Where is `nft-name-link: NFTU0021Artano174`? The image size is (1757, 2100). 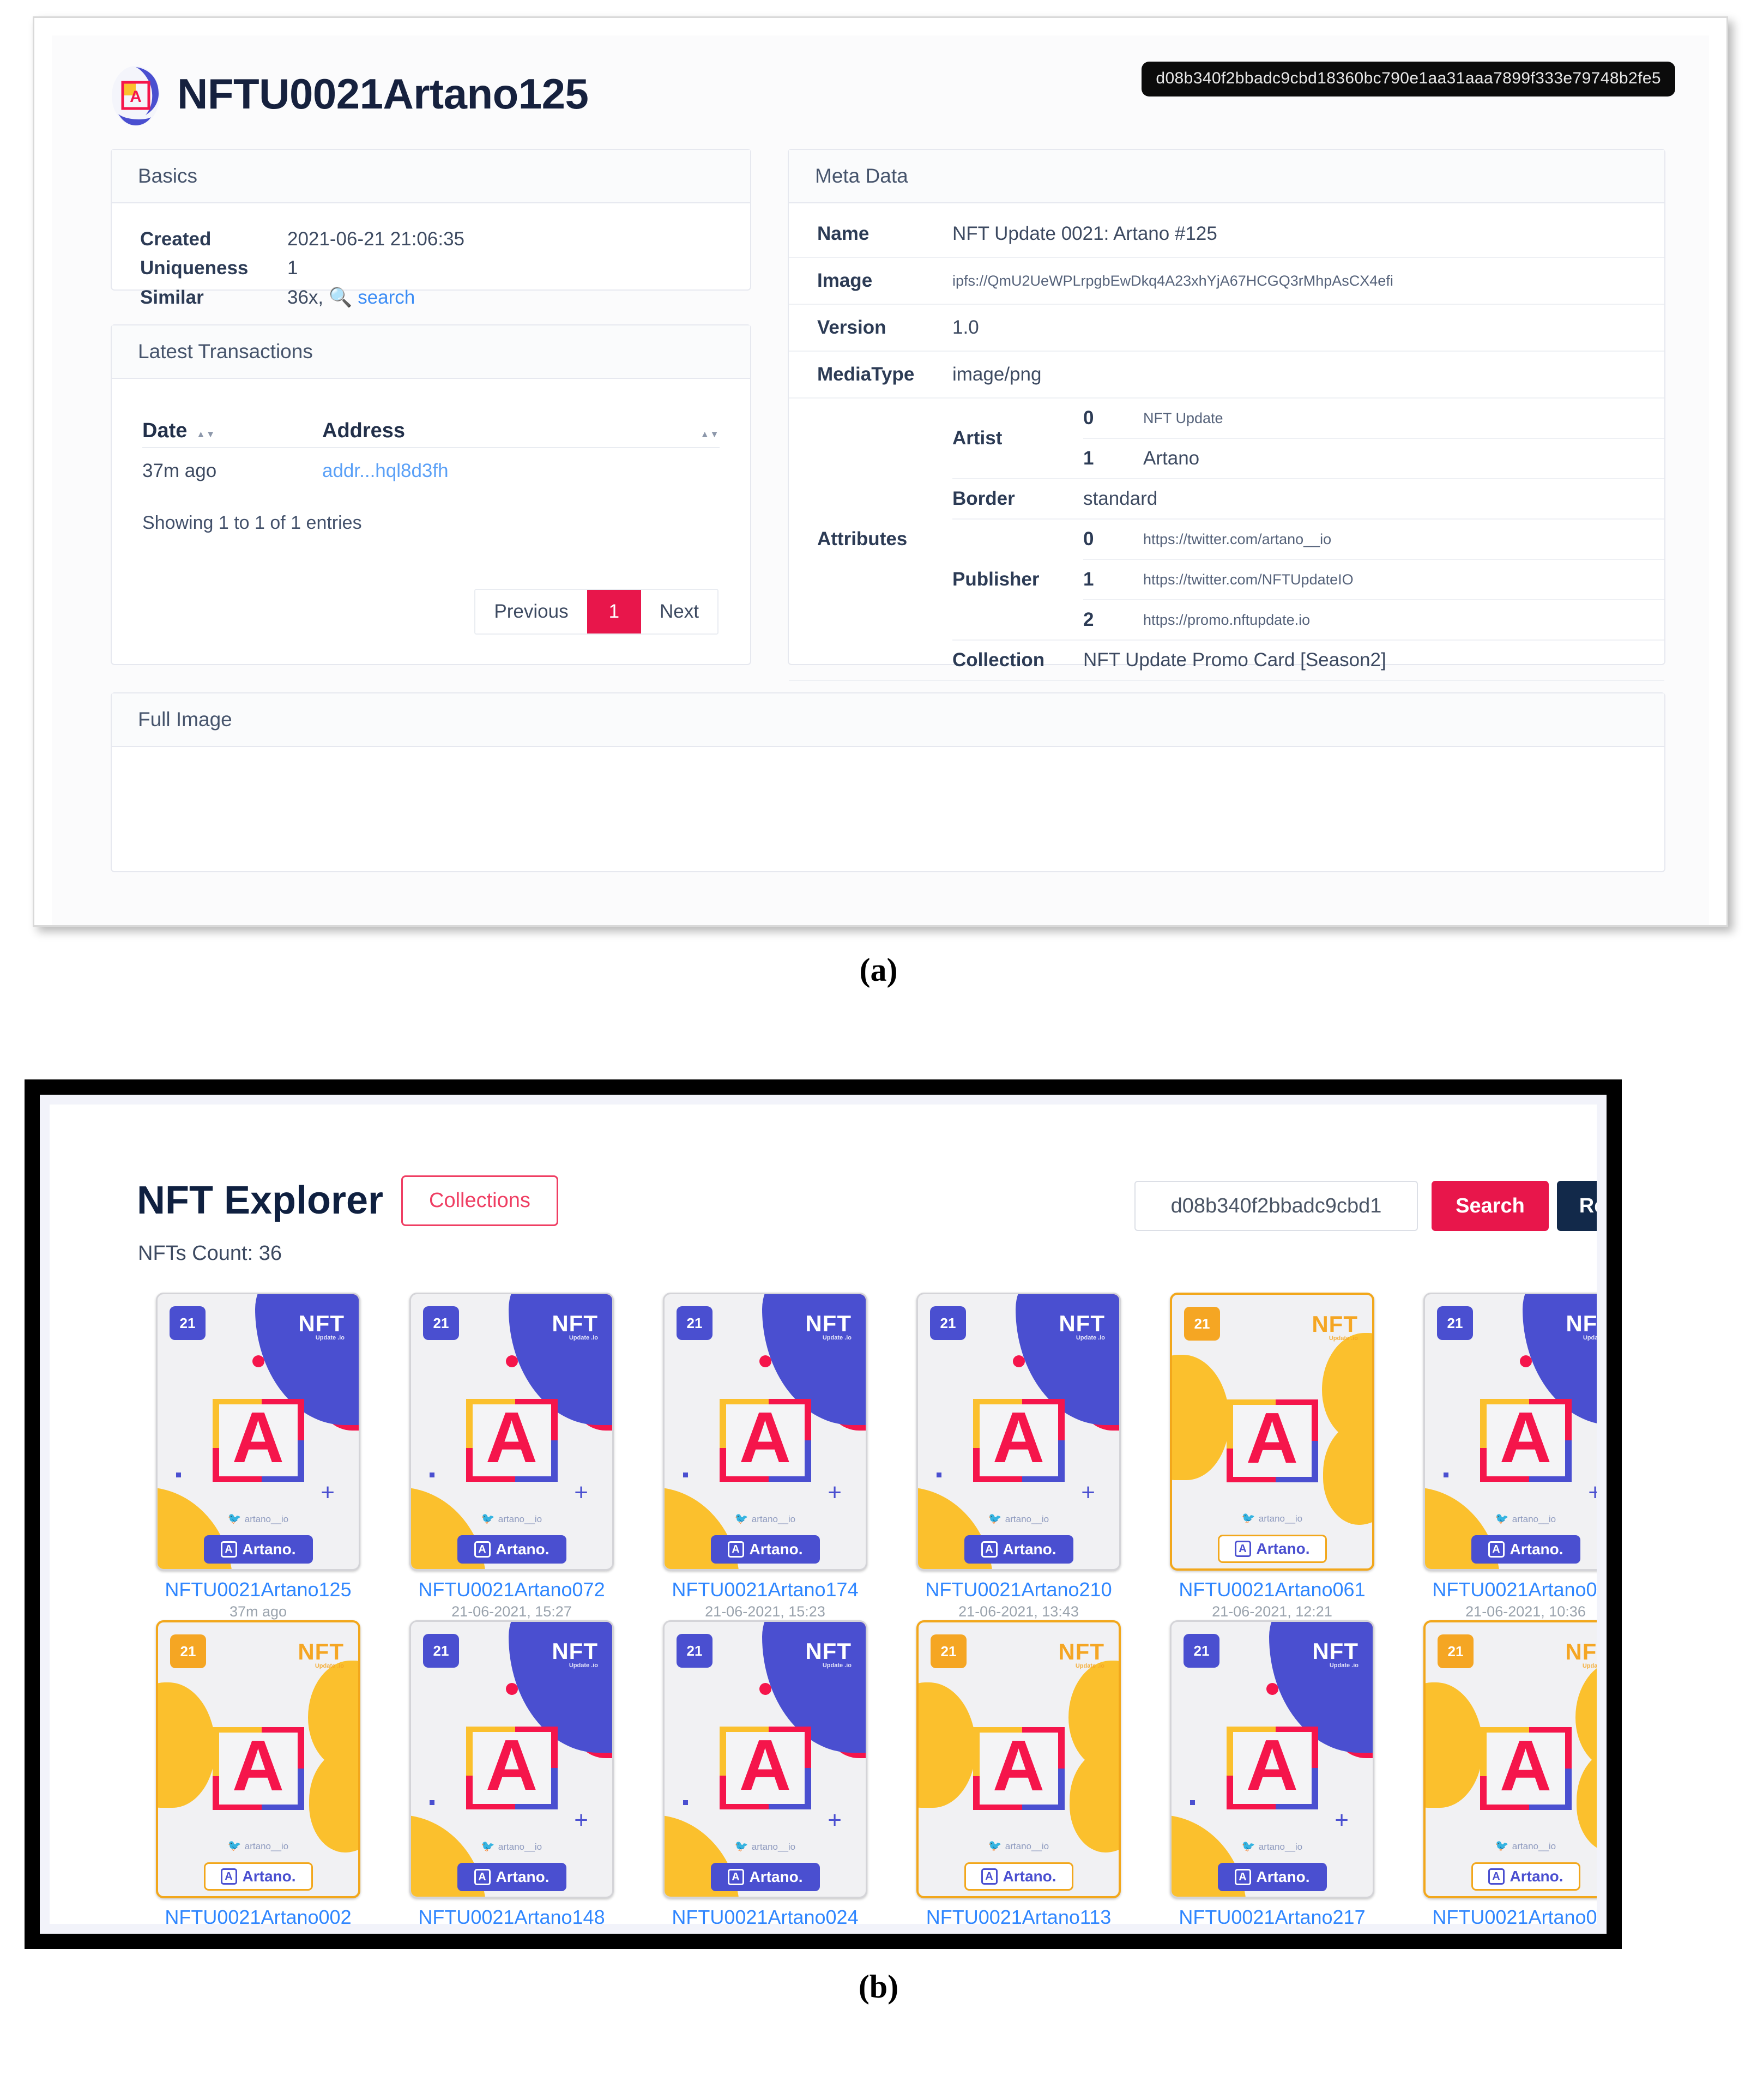
nft-name-link: NFTU0021Artano174 is located at coordinates (765, 1589).